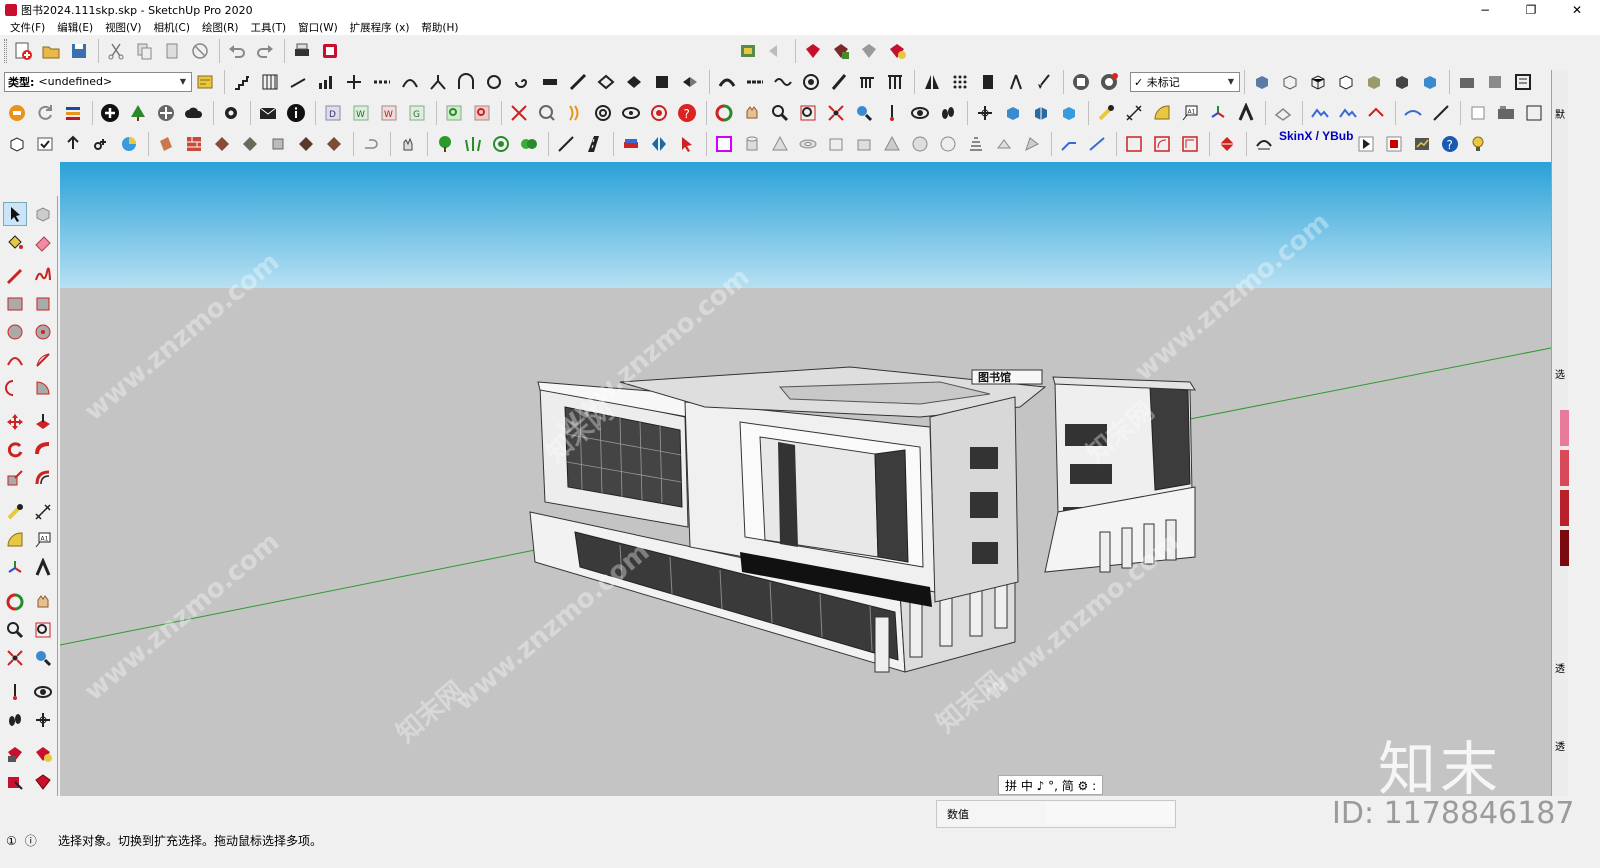 Image resolution: width=1600 pixels, height=868 pixels. I want to click on paste-icon, so click(172, 51).